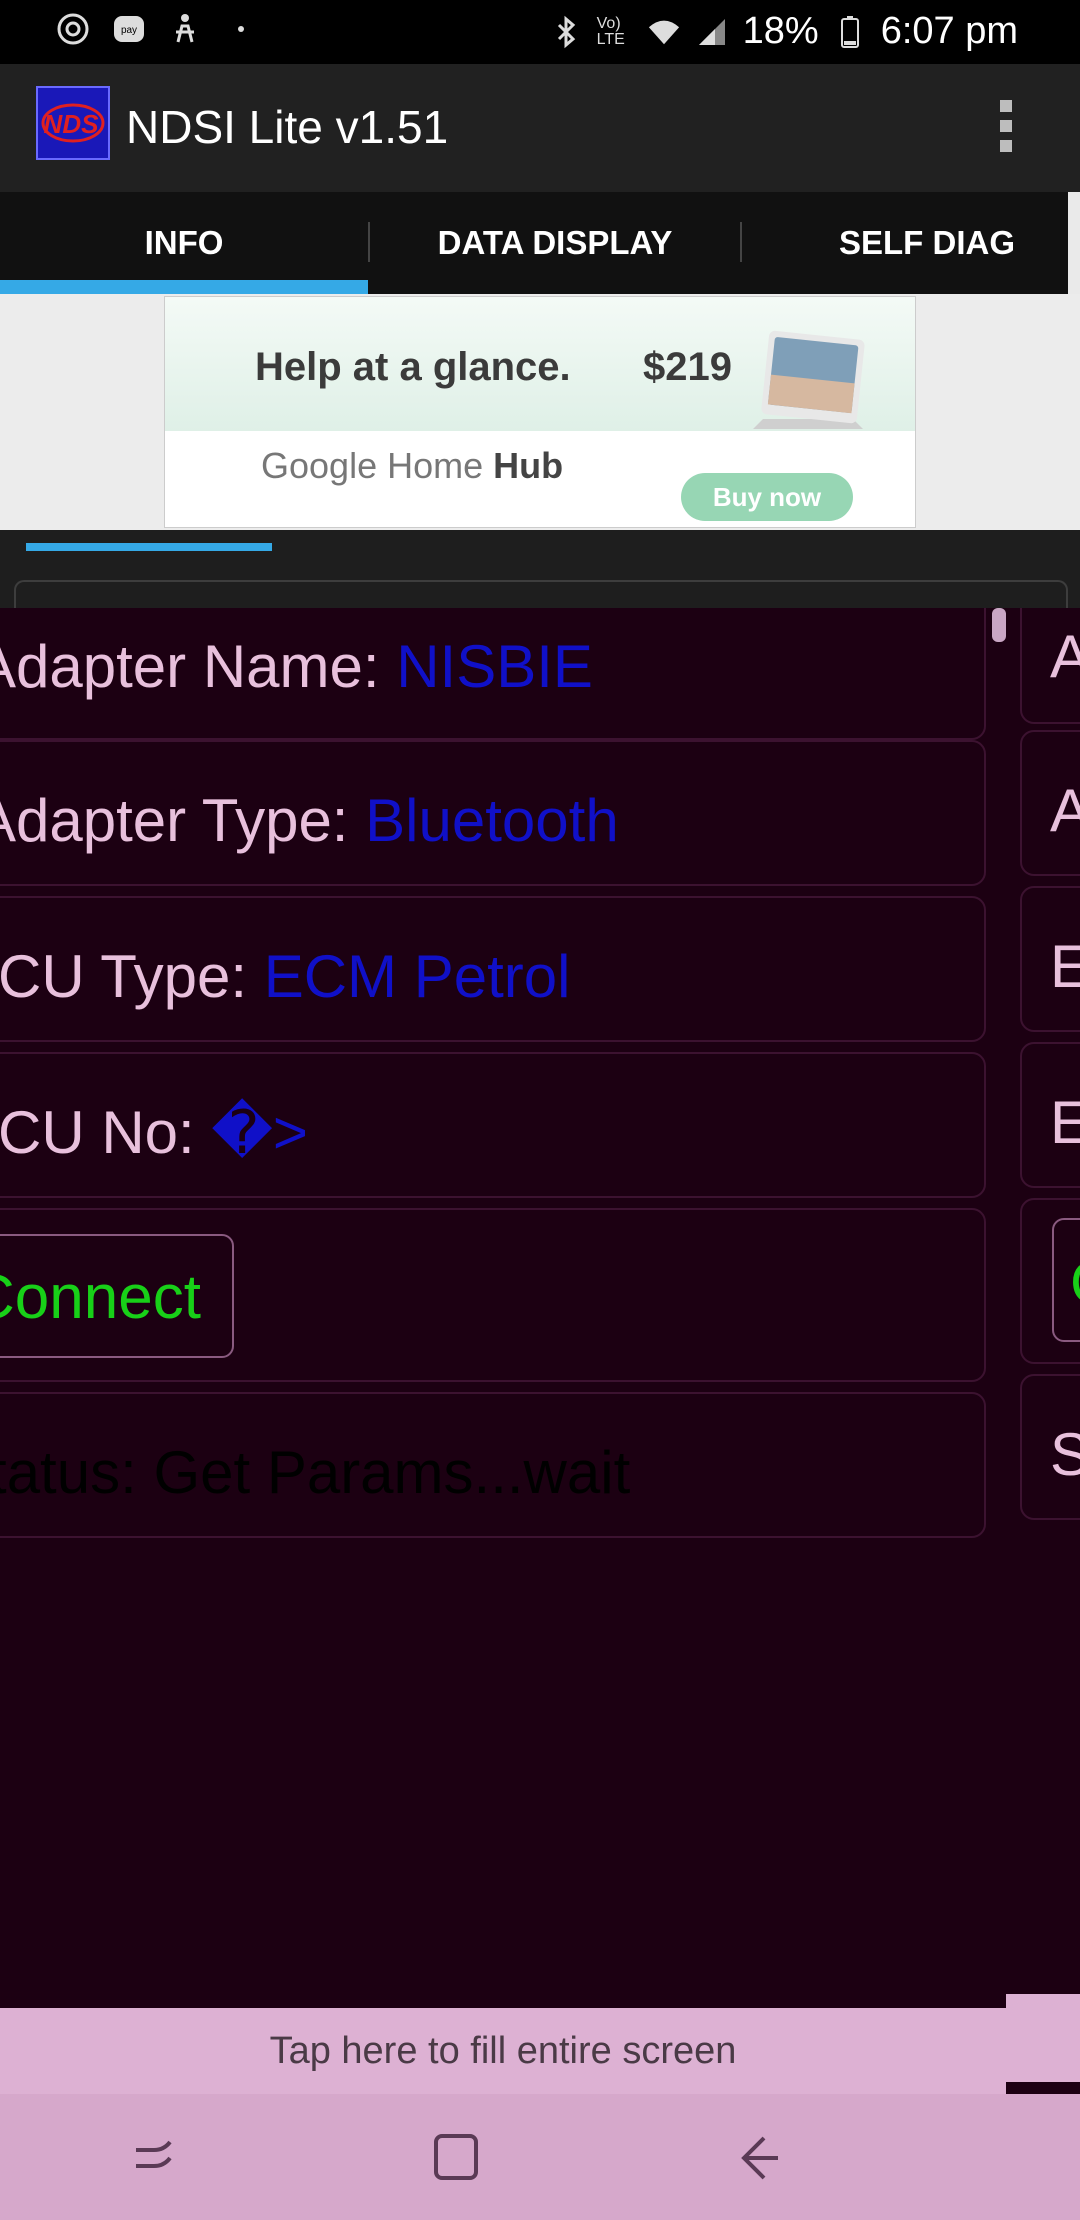 This screenshot has height=2220, width=1080. What do you see at coordinates (610, 31) in the screenshot?
I see `volte-icon: Vo) LTE` at bounding box center [610, 31].